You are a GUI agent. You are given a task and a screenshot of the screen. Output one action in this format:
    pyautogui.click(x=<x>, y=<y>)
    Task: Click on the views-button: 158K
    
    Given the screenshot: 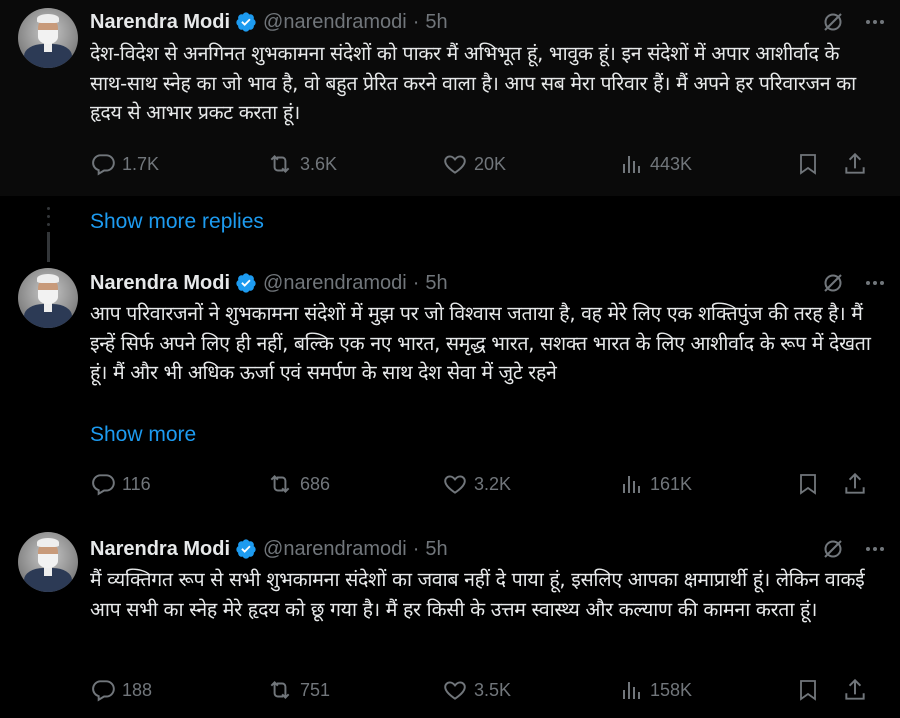 What is the action you would take?
    pyautogui.click(x=656, y=690)
    